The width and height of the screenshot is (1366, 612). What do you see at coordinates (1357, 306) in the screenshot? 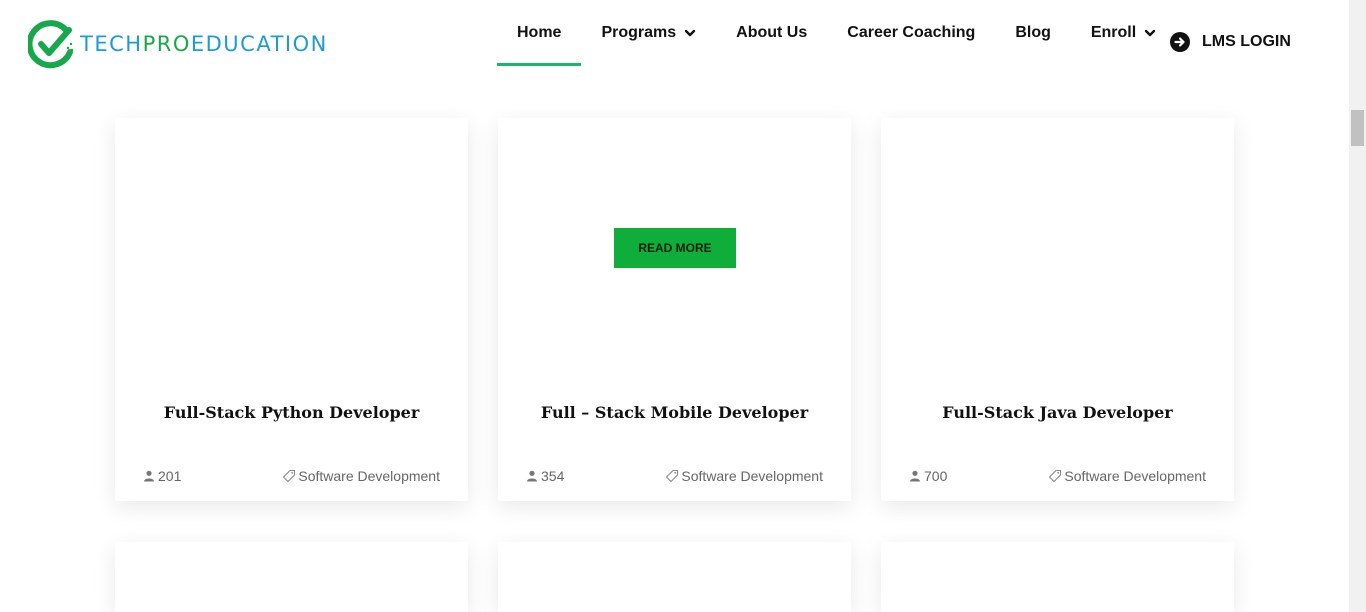
I see `page-scrollbar` at bounding box center [1357, 306].